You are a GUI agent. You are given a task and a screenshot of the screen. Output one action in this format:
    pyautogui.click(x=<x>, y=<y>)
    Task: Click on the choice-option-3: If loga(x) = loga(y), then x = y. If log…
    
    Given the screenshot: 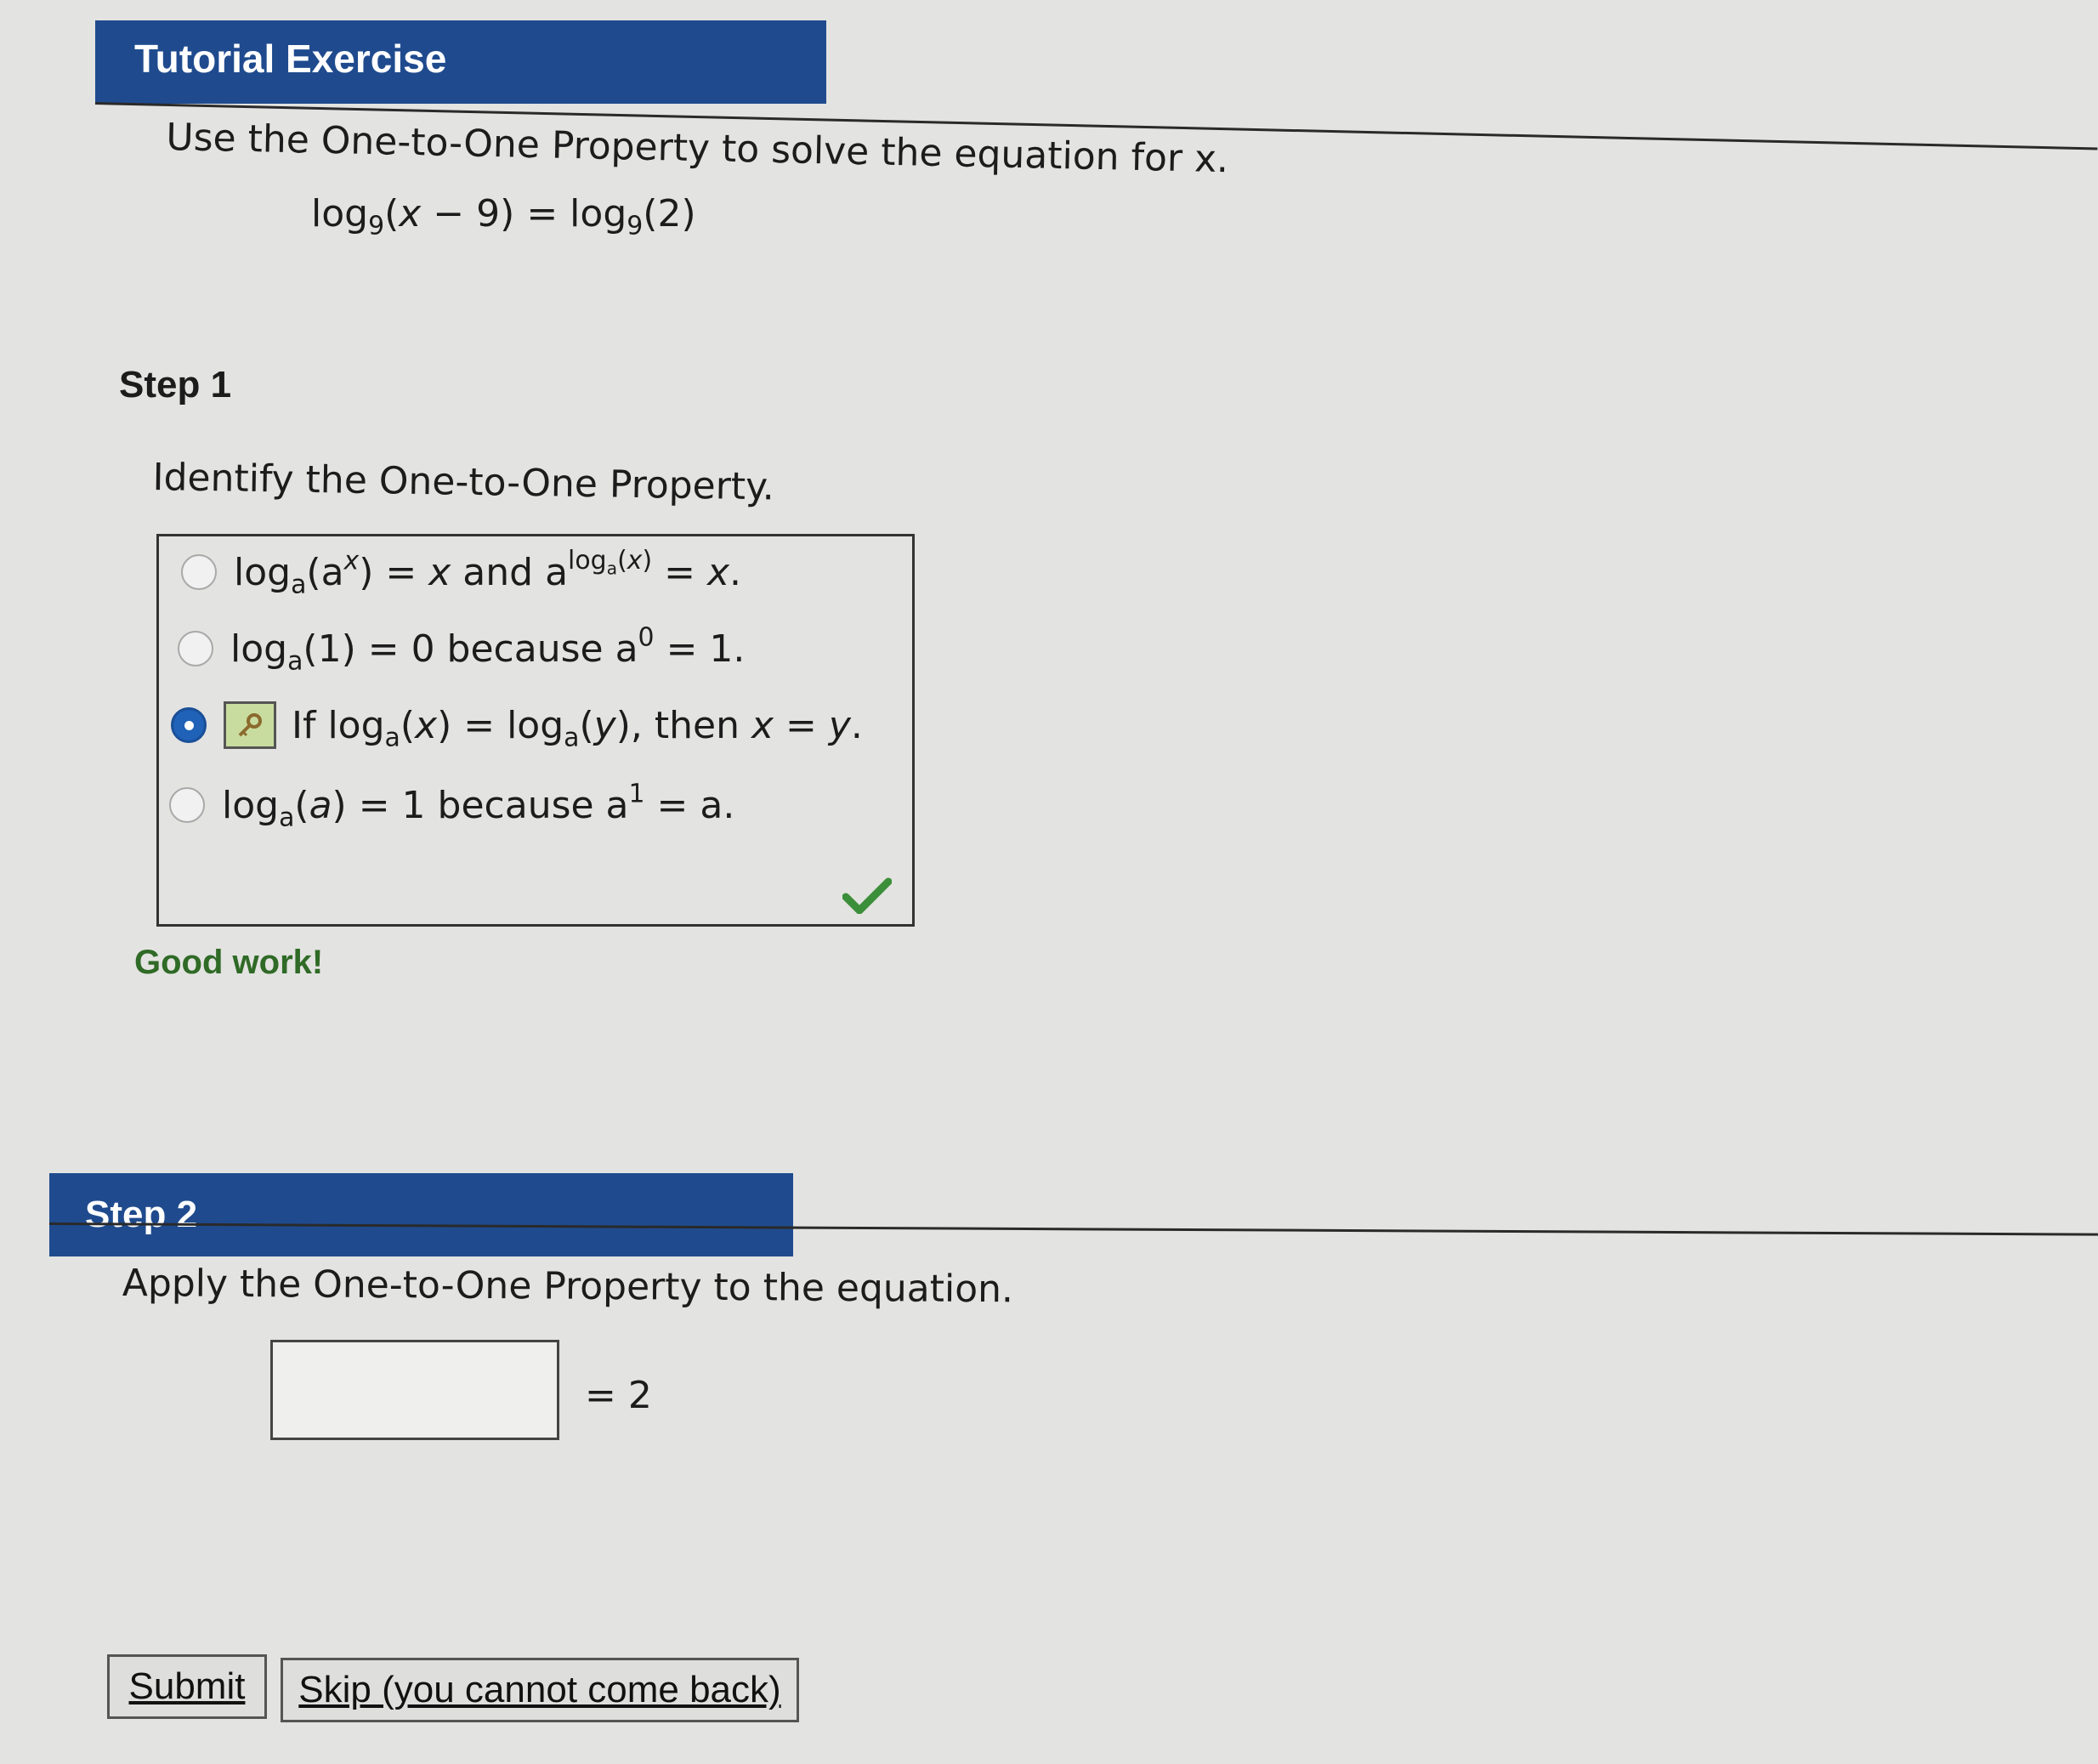 What is the action you would take?
    pyautogui.click(x=517, y=725)
    